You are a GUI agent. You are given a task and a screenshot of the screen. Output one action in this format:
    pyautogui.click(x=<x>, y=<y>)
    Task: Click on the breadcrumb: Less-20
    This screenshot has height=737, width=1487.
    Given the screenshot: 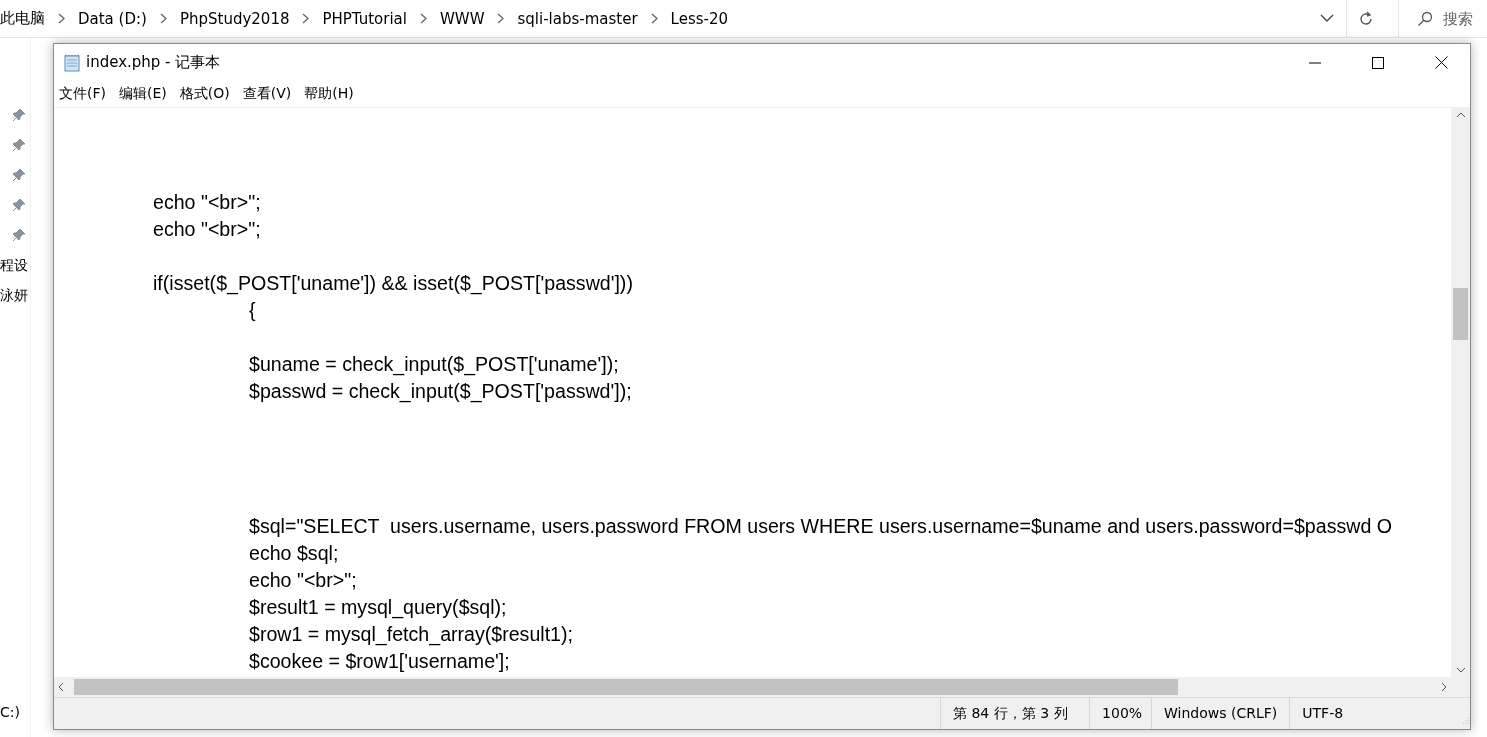 What is the action you would take?
    pyautogui.click(x=699, y=18)
    